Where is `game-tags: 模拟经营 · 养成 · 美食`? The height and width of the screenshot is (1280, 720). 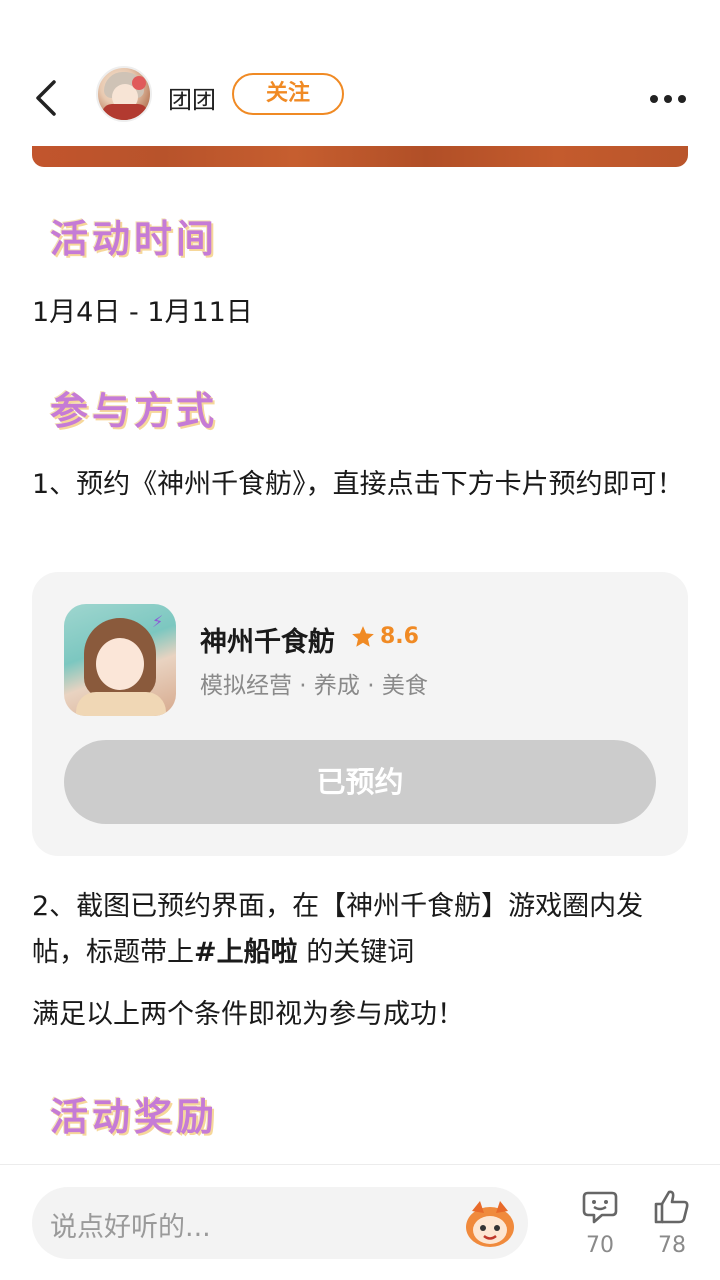
game-tags: 模拟经营 · 养成 · 美食 is located at coordinates (314, 686).